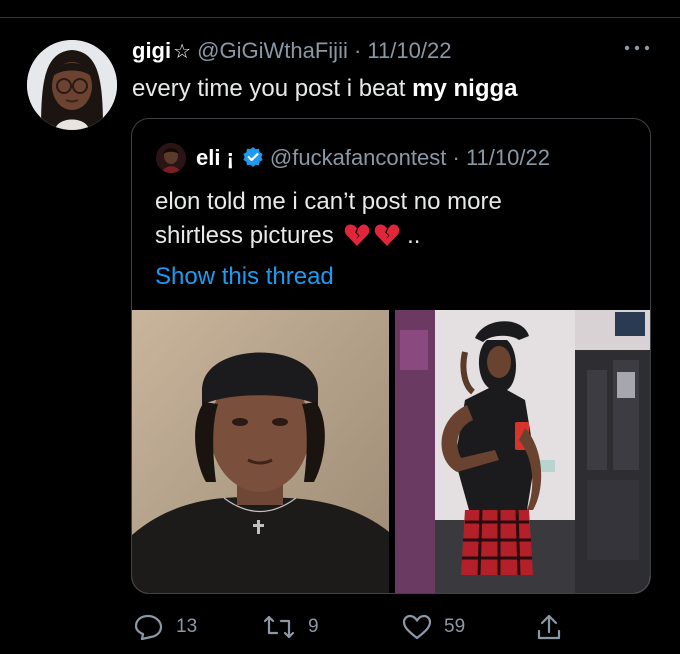  Describe the element at coordinates (340, 627) in the screenshot. I see `tweet-actions-bar: 13 9 59` at that location.